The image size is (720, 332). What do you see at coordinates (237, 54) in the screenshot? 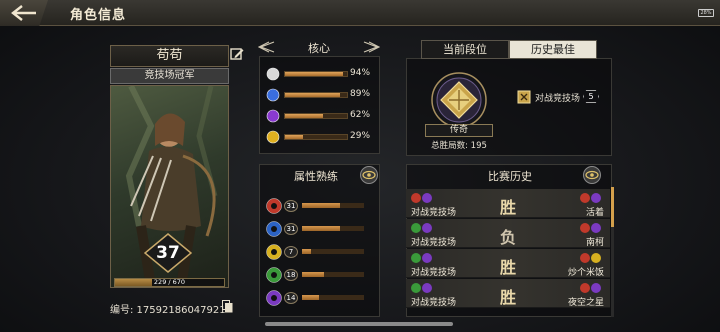
I see `edit-icon` at bounding box center [237, 54].